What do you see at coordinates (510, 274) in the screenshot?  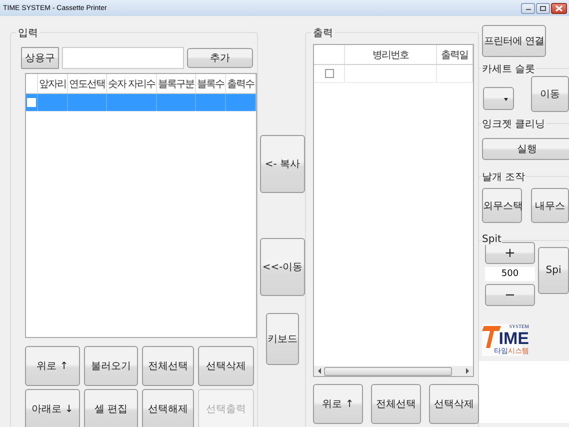 I see `spit-amount-field: 500` at bounding box center [510, 274].